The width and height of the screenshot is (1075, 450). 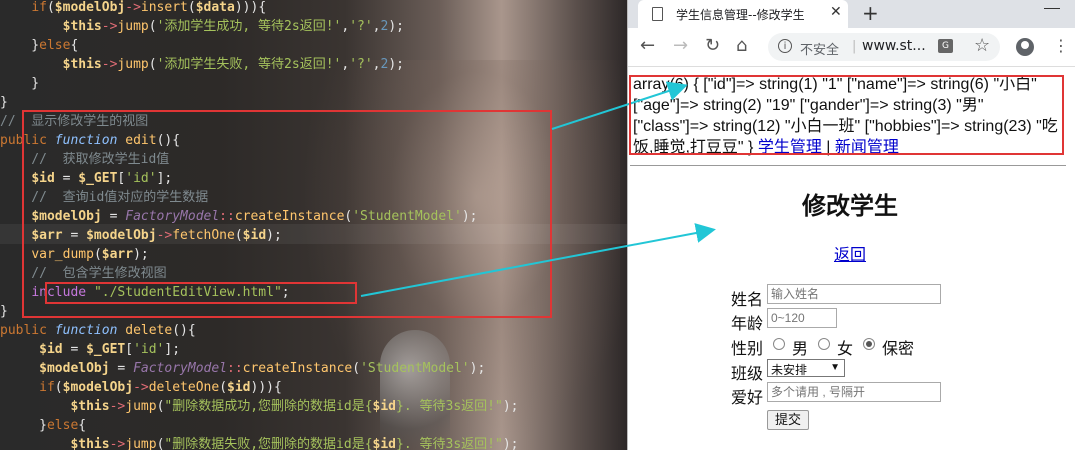 I want to click on form-row-gender: 性别 男 女 保密, so click(x=841, y=345).